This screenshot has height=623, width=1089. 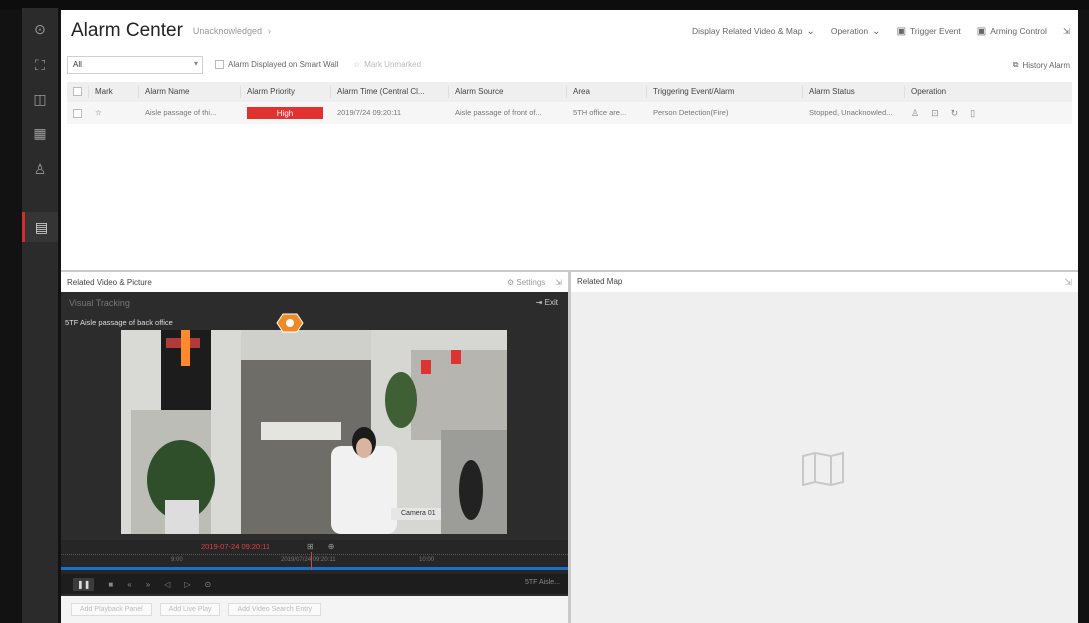 I want to click on timeline-label-left: 9:00, so click(x=177, y=560).